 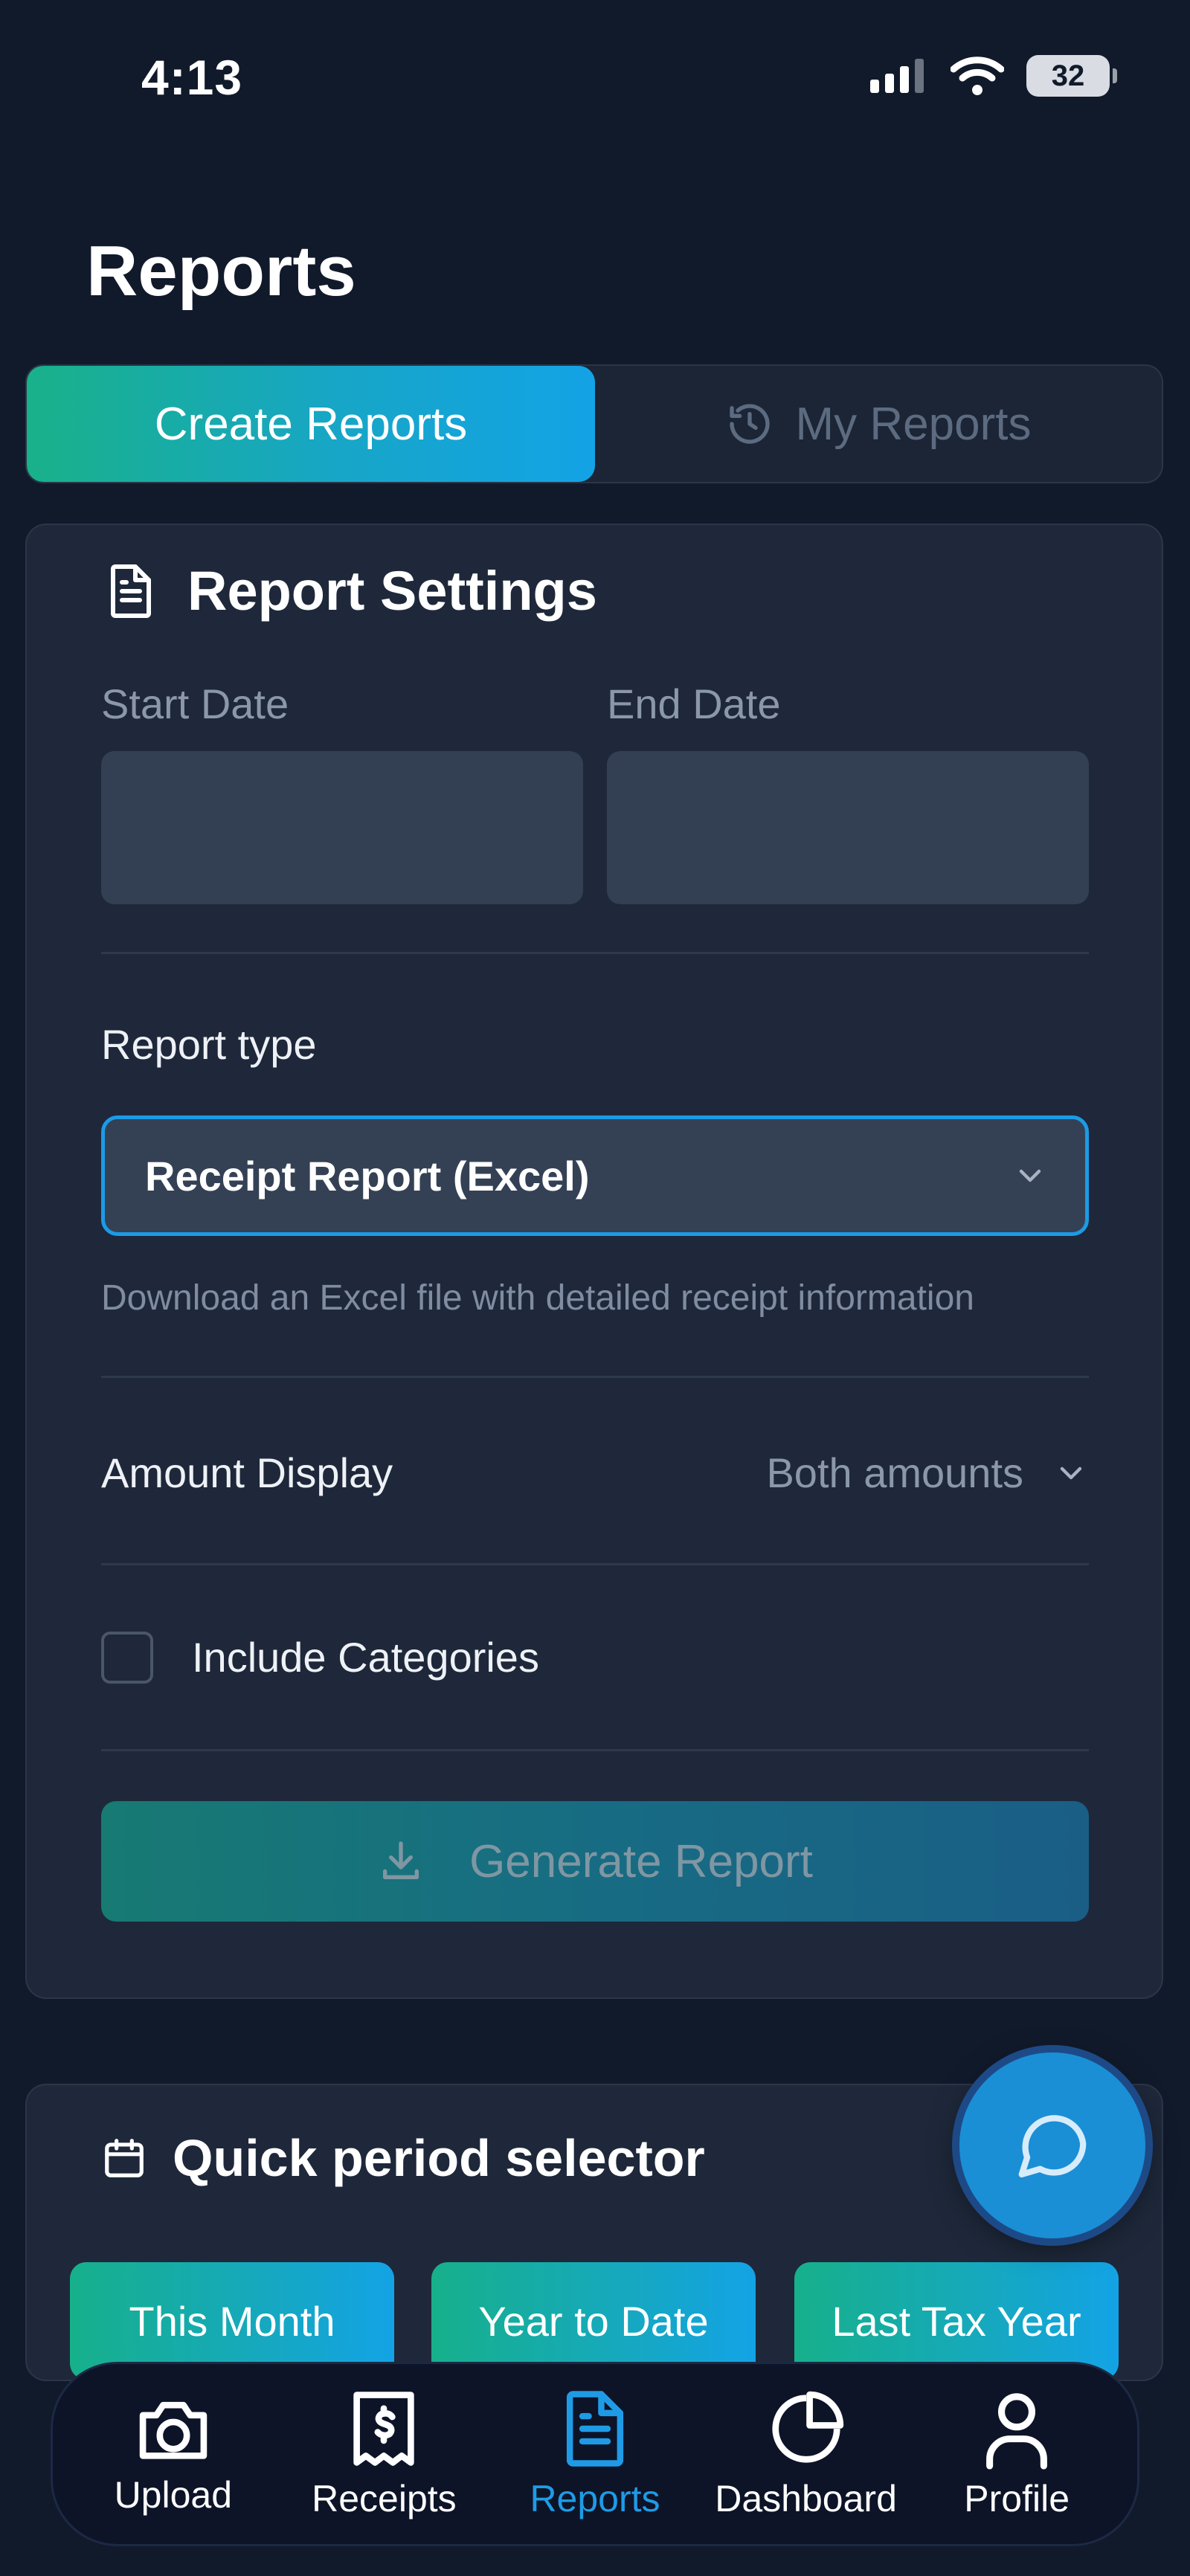 I want to click on calendar-icon, so click(x=124, y=2158).